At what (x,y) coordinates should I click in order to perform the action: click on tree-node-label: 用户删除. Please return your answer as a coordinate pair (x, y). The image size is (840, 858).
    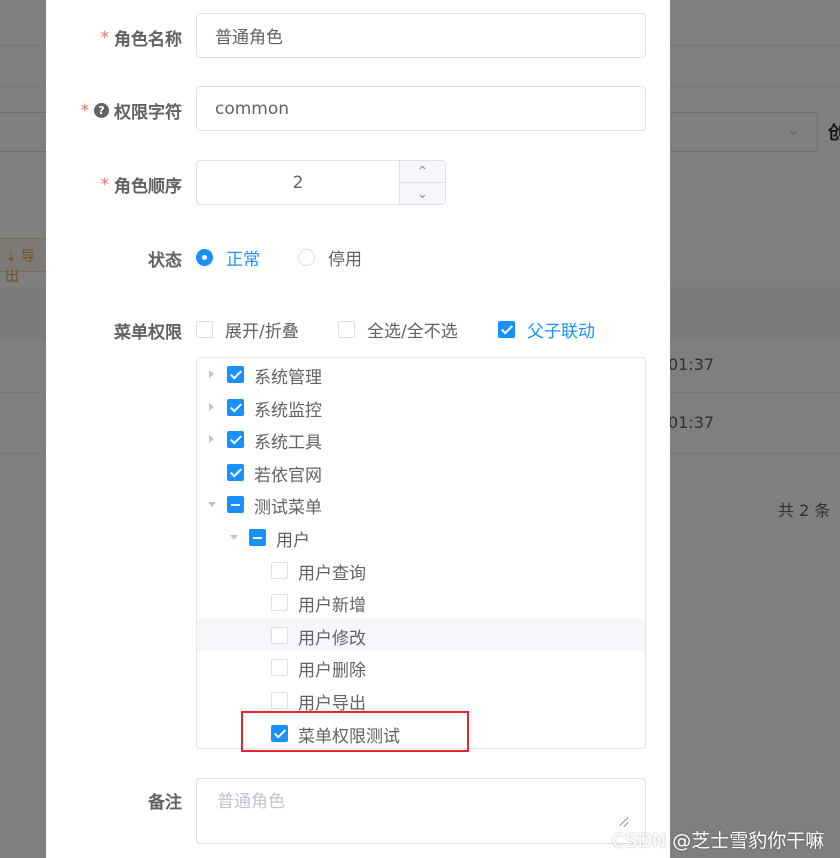
    Looking at the image, I should click on (332, 671).